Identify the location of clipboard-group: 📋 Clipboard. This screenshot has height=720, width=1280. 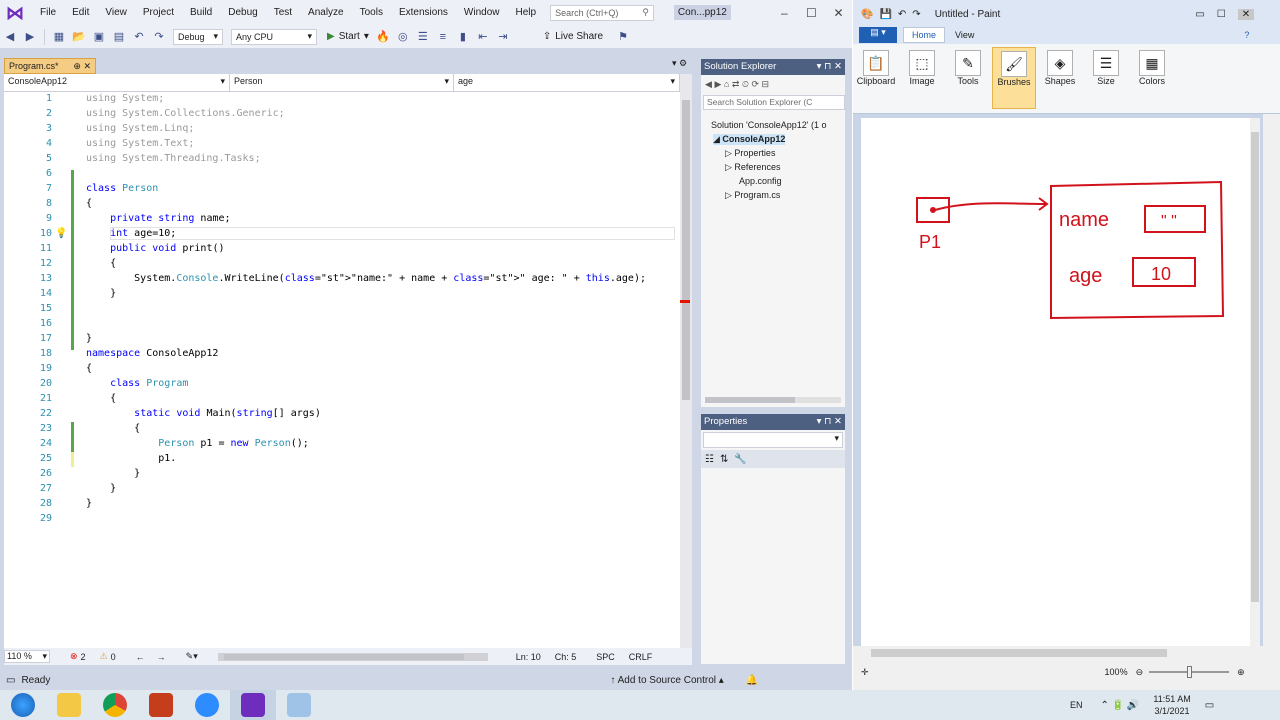
(876, 78).